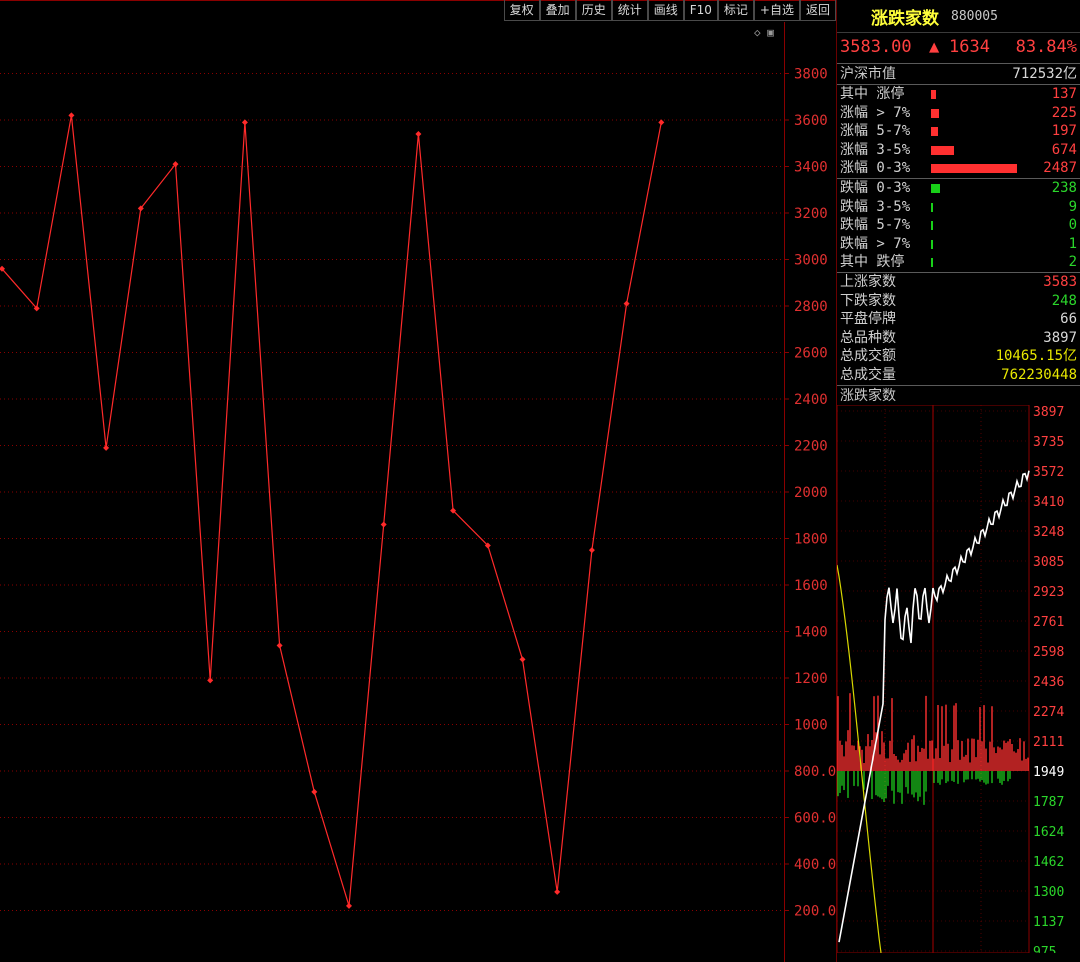 This screenshot has height=962, width=1080. What do you see at coordinates (1048, 892) in the screenshot?
I see `mini-tick-label: 1300` at bounding box center [1048, 892].